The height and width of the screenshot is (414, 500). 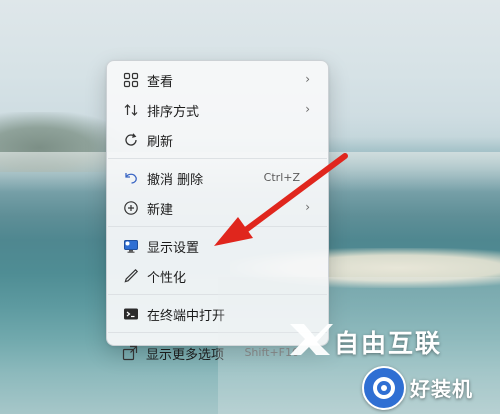 I want to click on watermark-text-secondary: 好装机, so click(x=441, y=389).